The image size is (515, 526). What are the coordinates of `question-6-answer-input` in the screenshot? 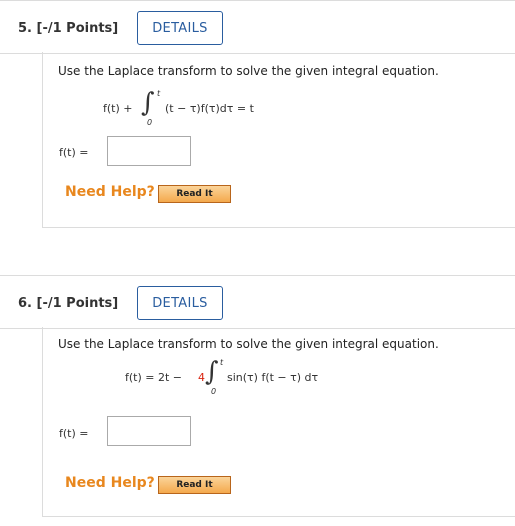 It's located at (149, 431).